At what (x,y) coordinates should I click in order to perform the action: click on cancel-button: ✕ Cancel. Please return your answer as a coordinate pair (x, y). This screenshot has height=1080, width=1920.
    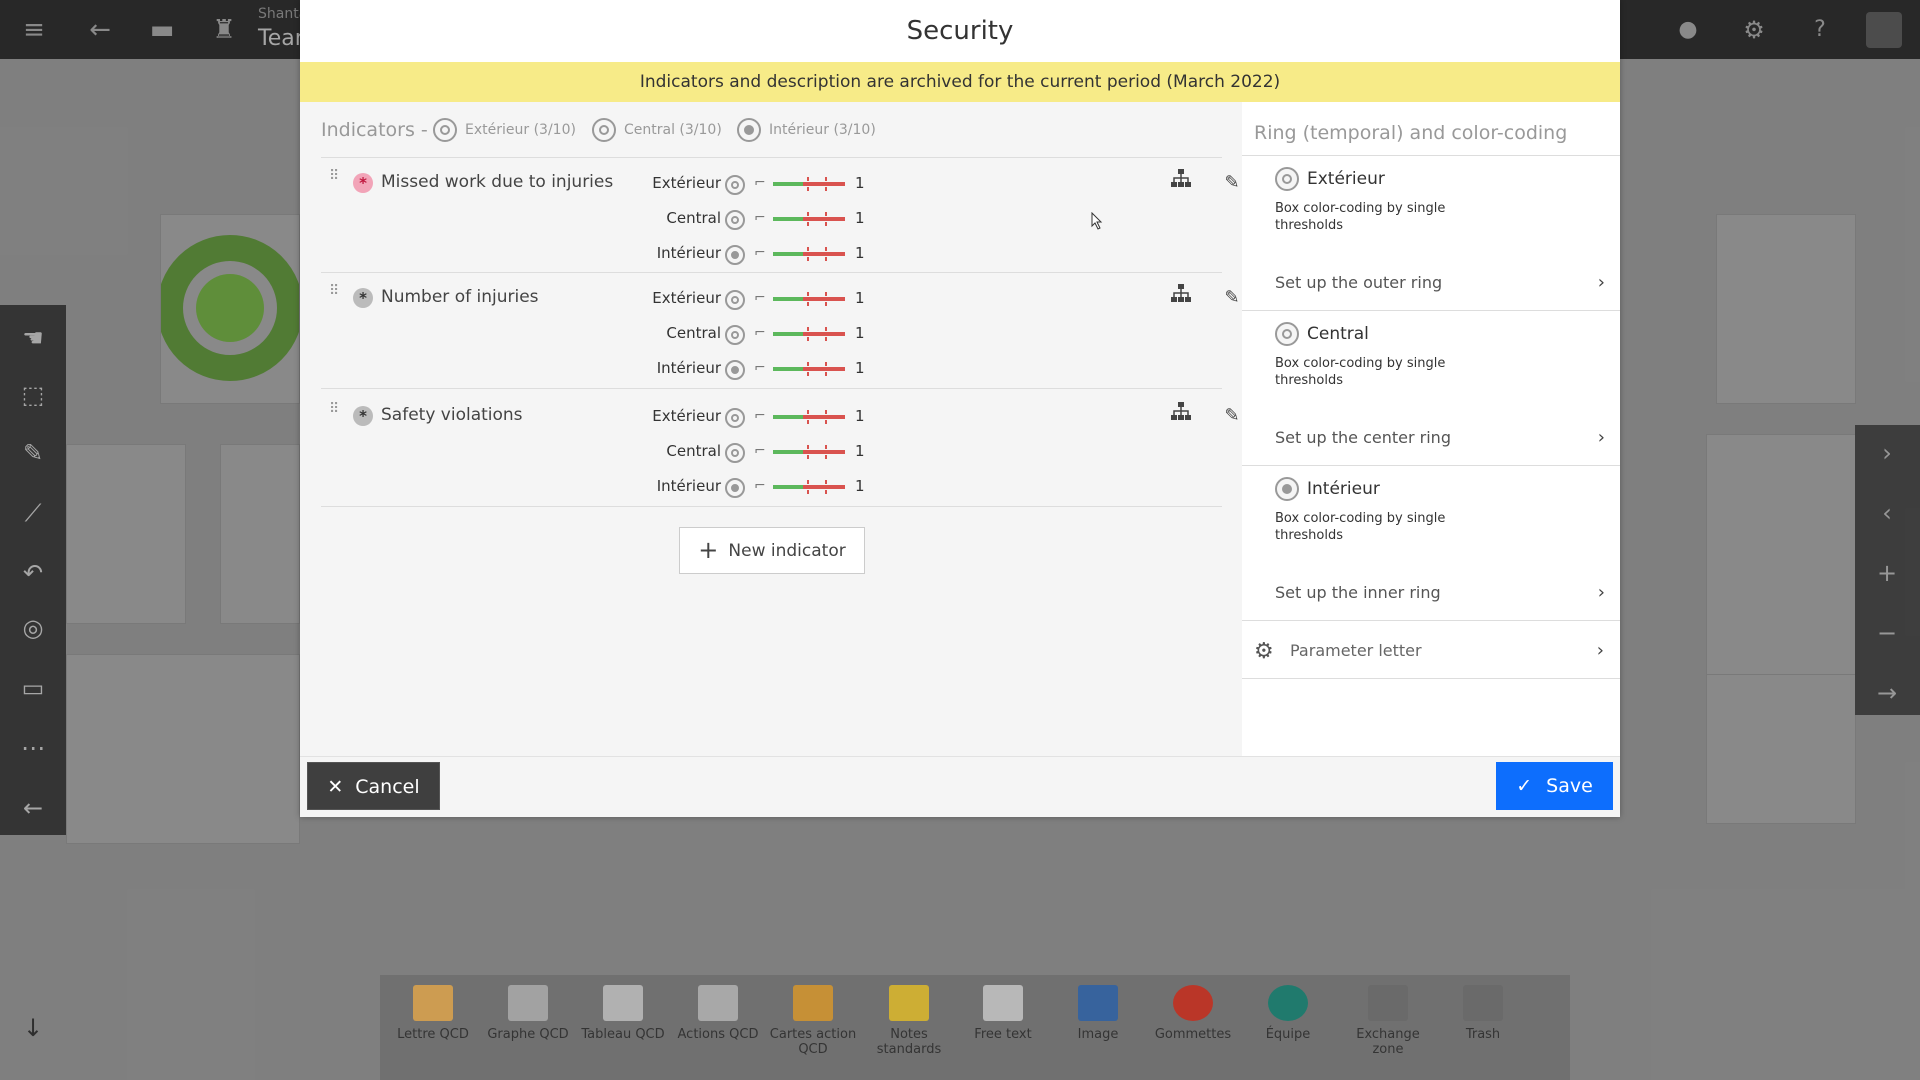
    Looking at the image, I should click on (373, 786).